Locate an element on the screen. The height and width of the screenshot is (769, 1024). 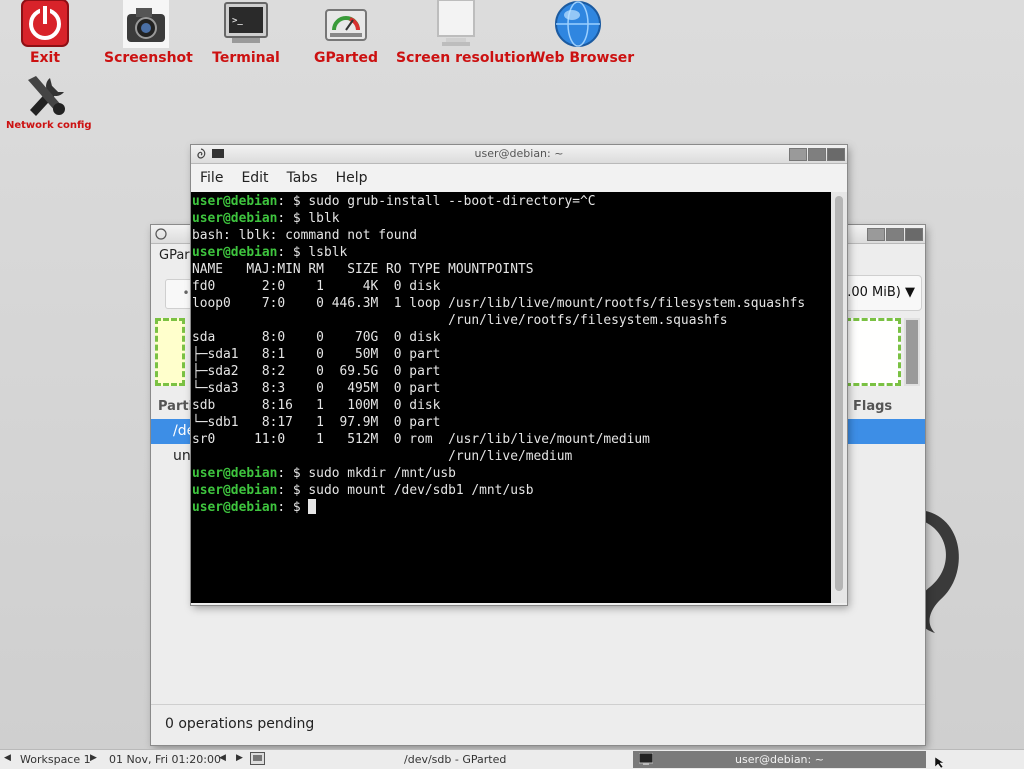
task-gparted: /dev/sdb - GParted is located at coordinates (455, 759).